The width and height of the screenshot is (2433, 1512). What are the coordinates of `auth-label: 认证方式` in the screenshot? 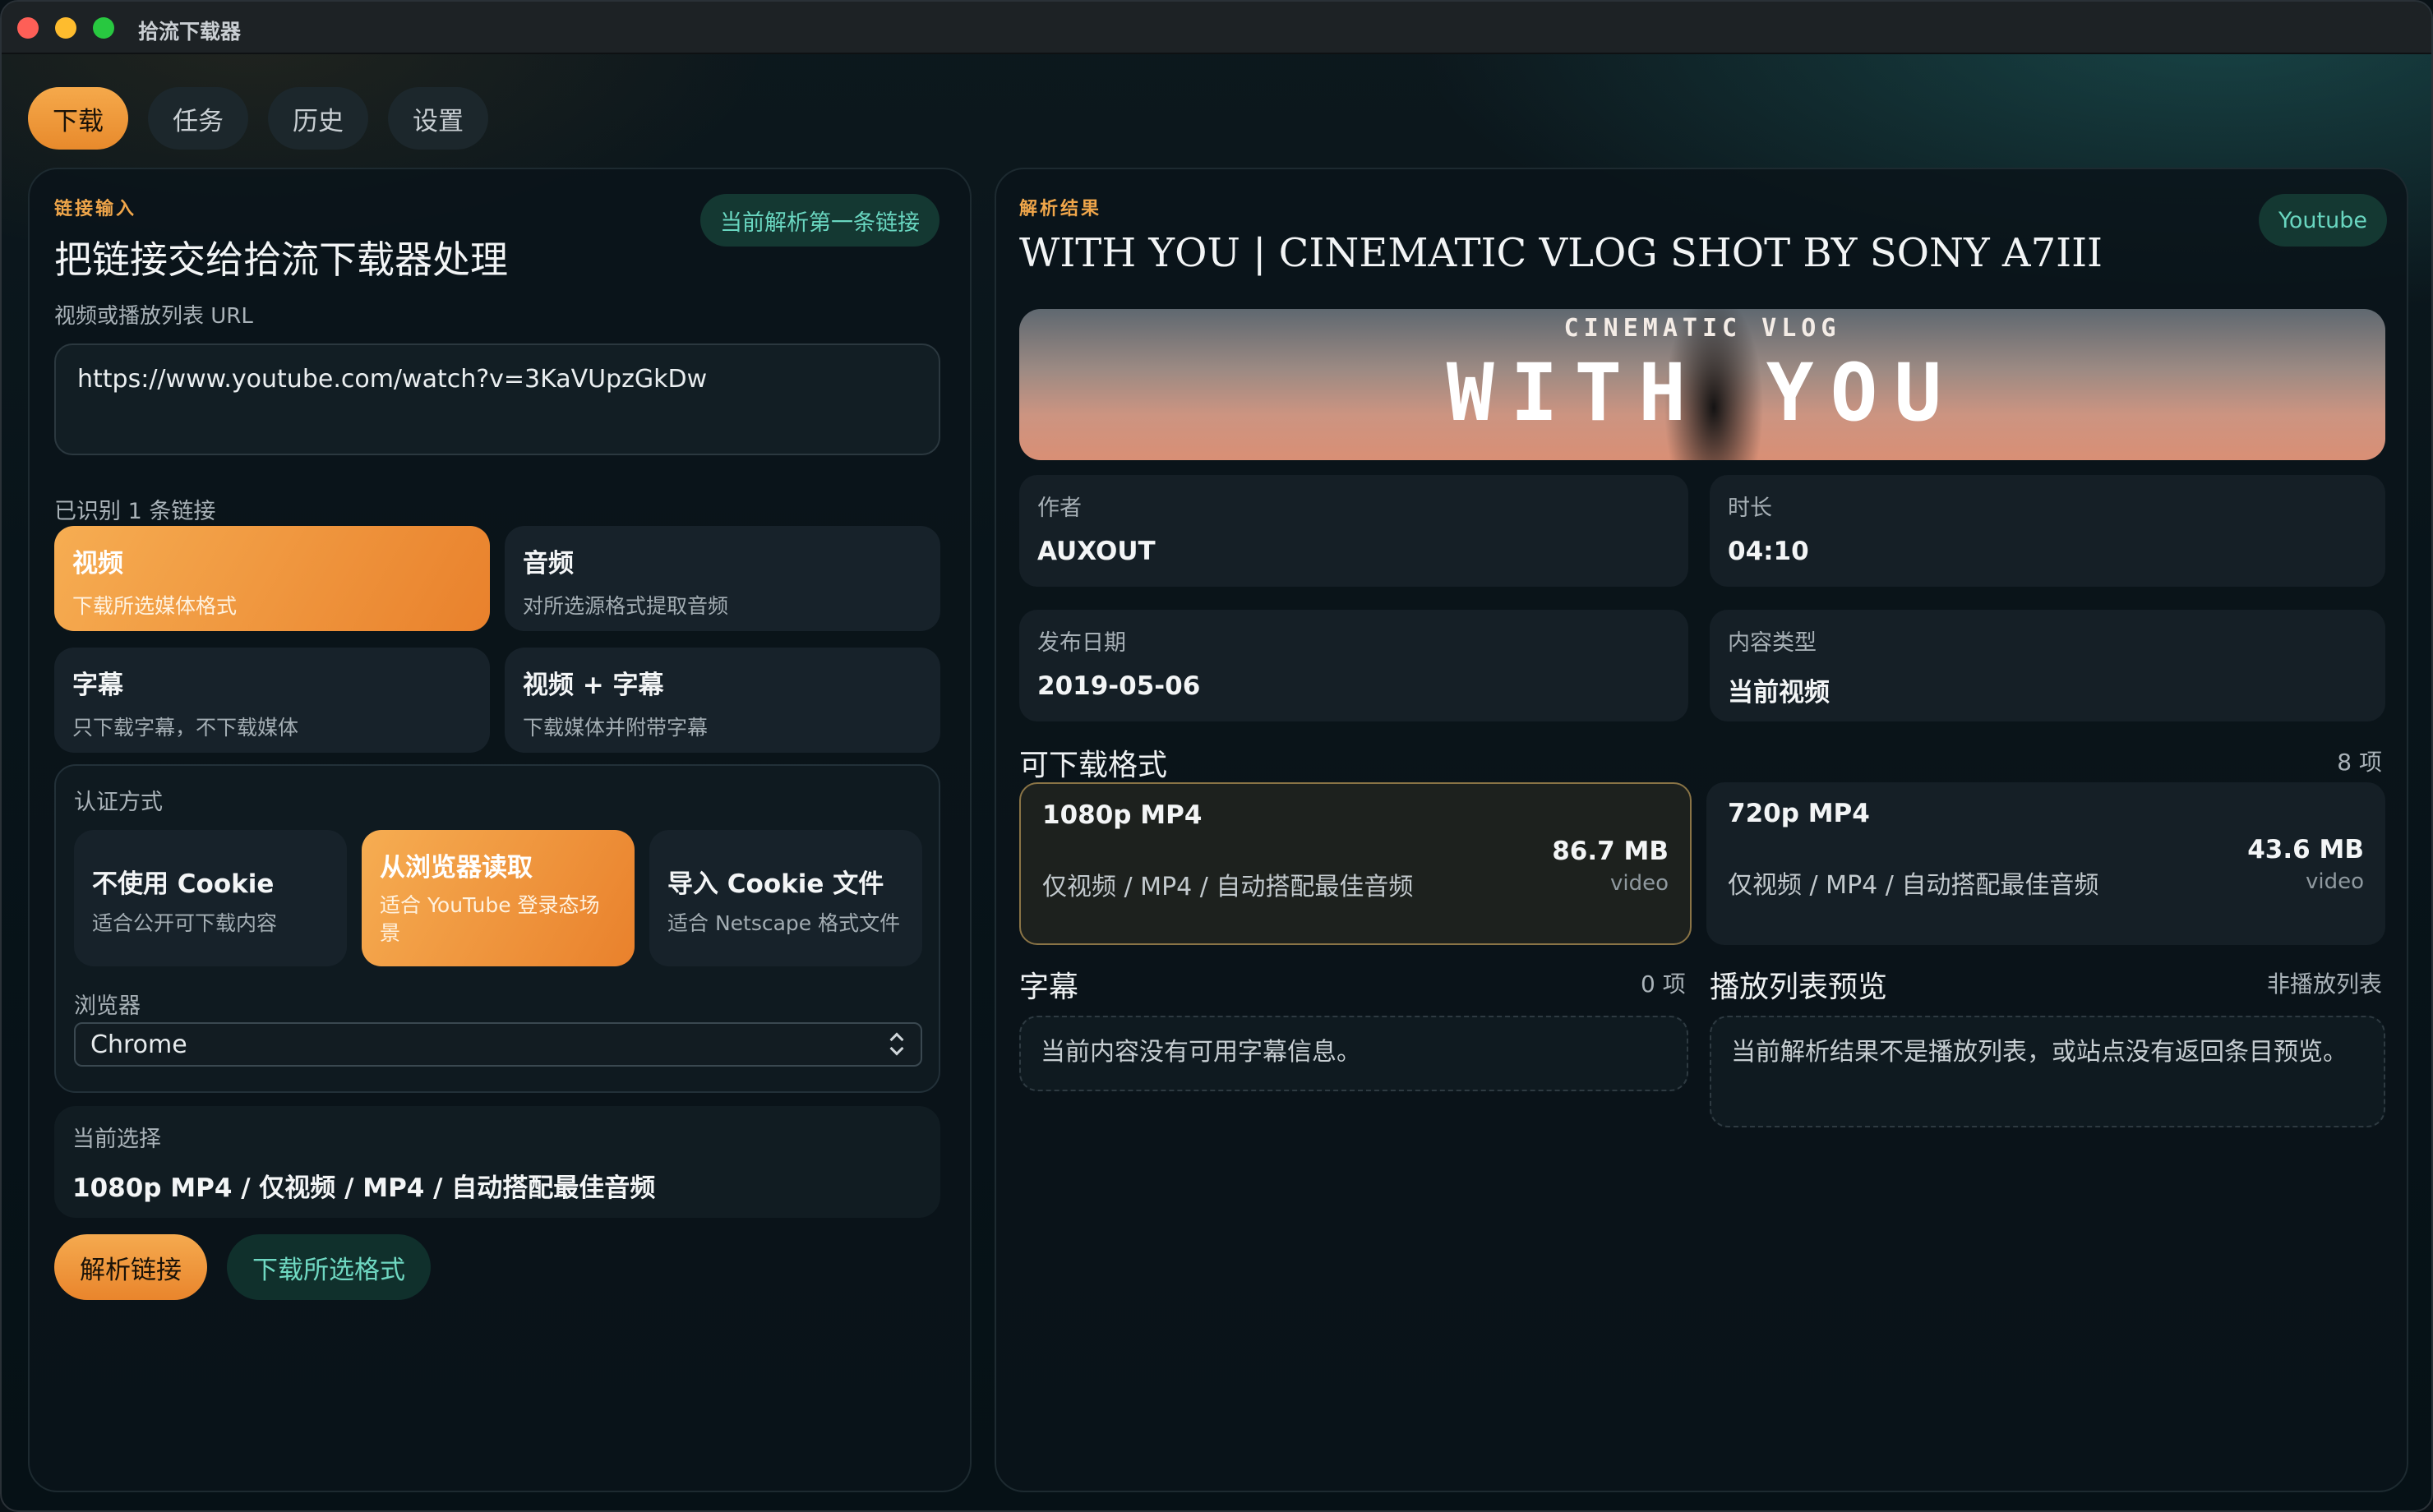 It's located at (118, 802).